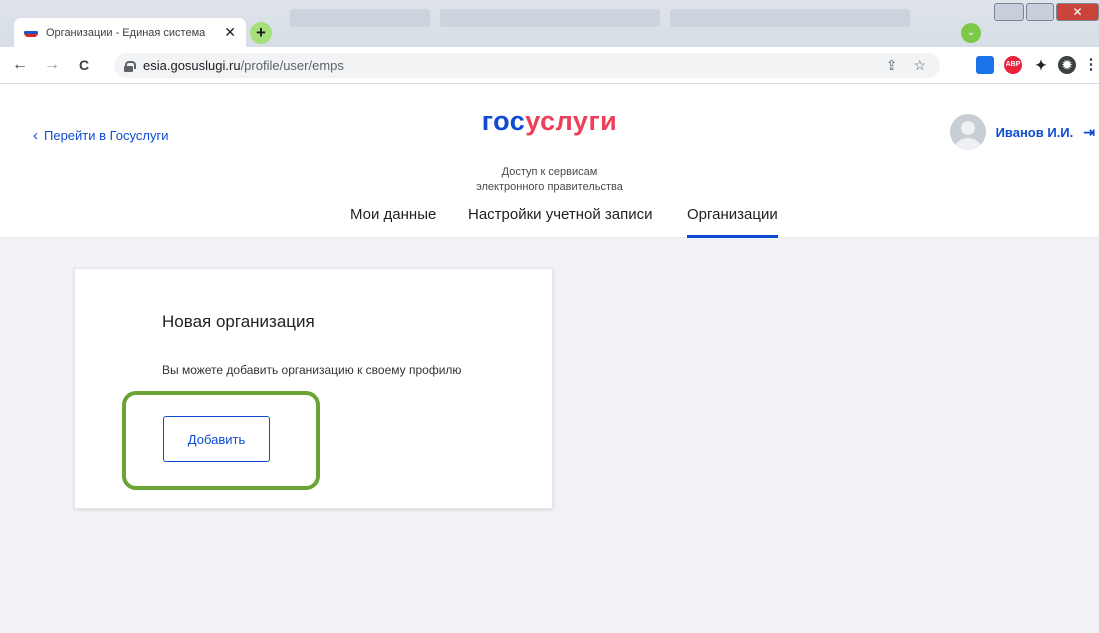  I want to click on settings-extension-icon: ✹, so click(1067, 65).